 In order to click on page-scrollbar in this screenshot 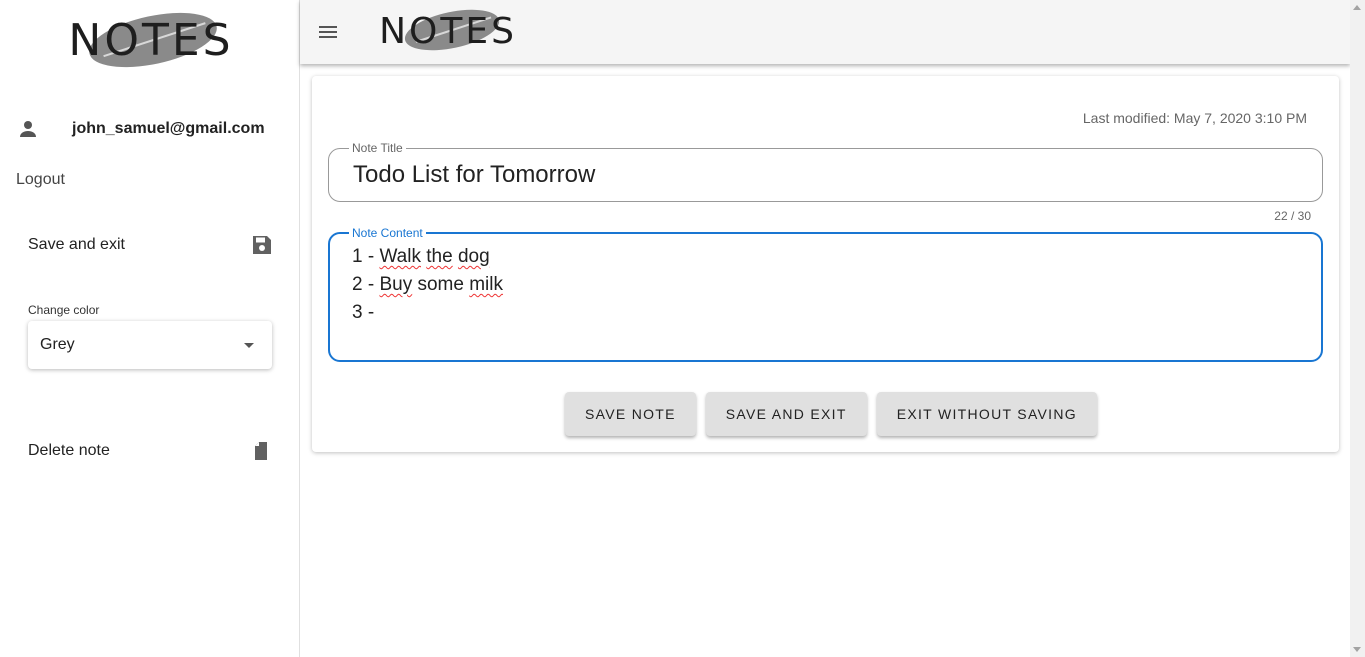, I will do `click(1357, 328)`.